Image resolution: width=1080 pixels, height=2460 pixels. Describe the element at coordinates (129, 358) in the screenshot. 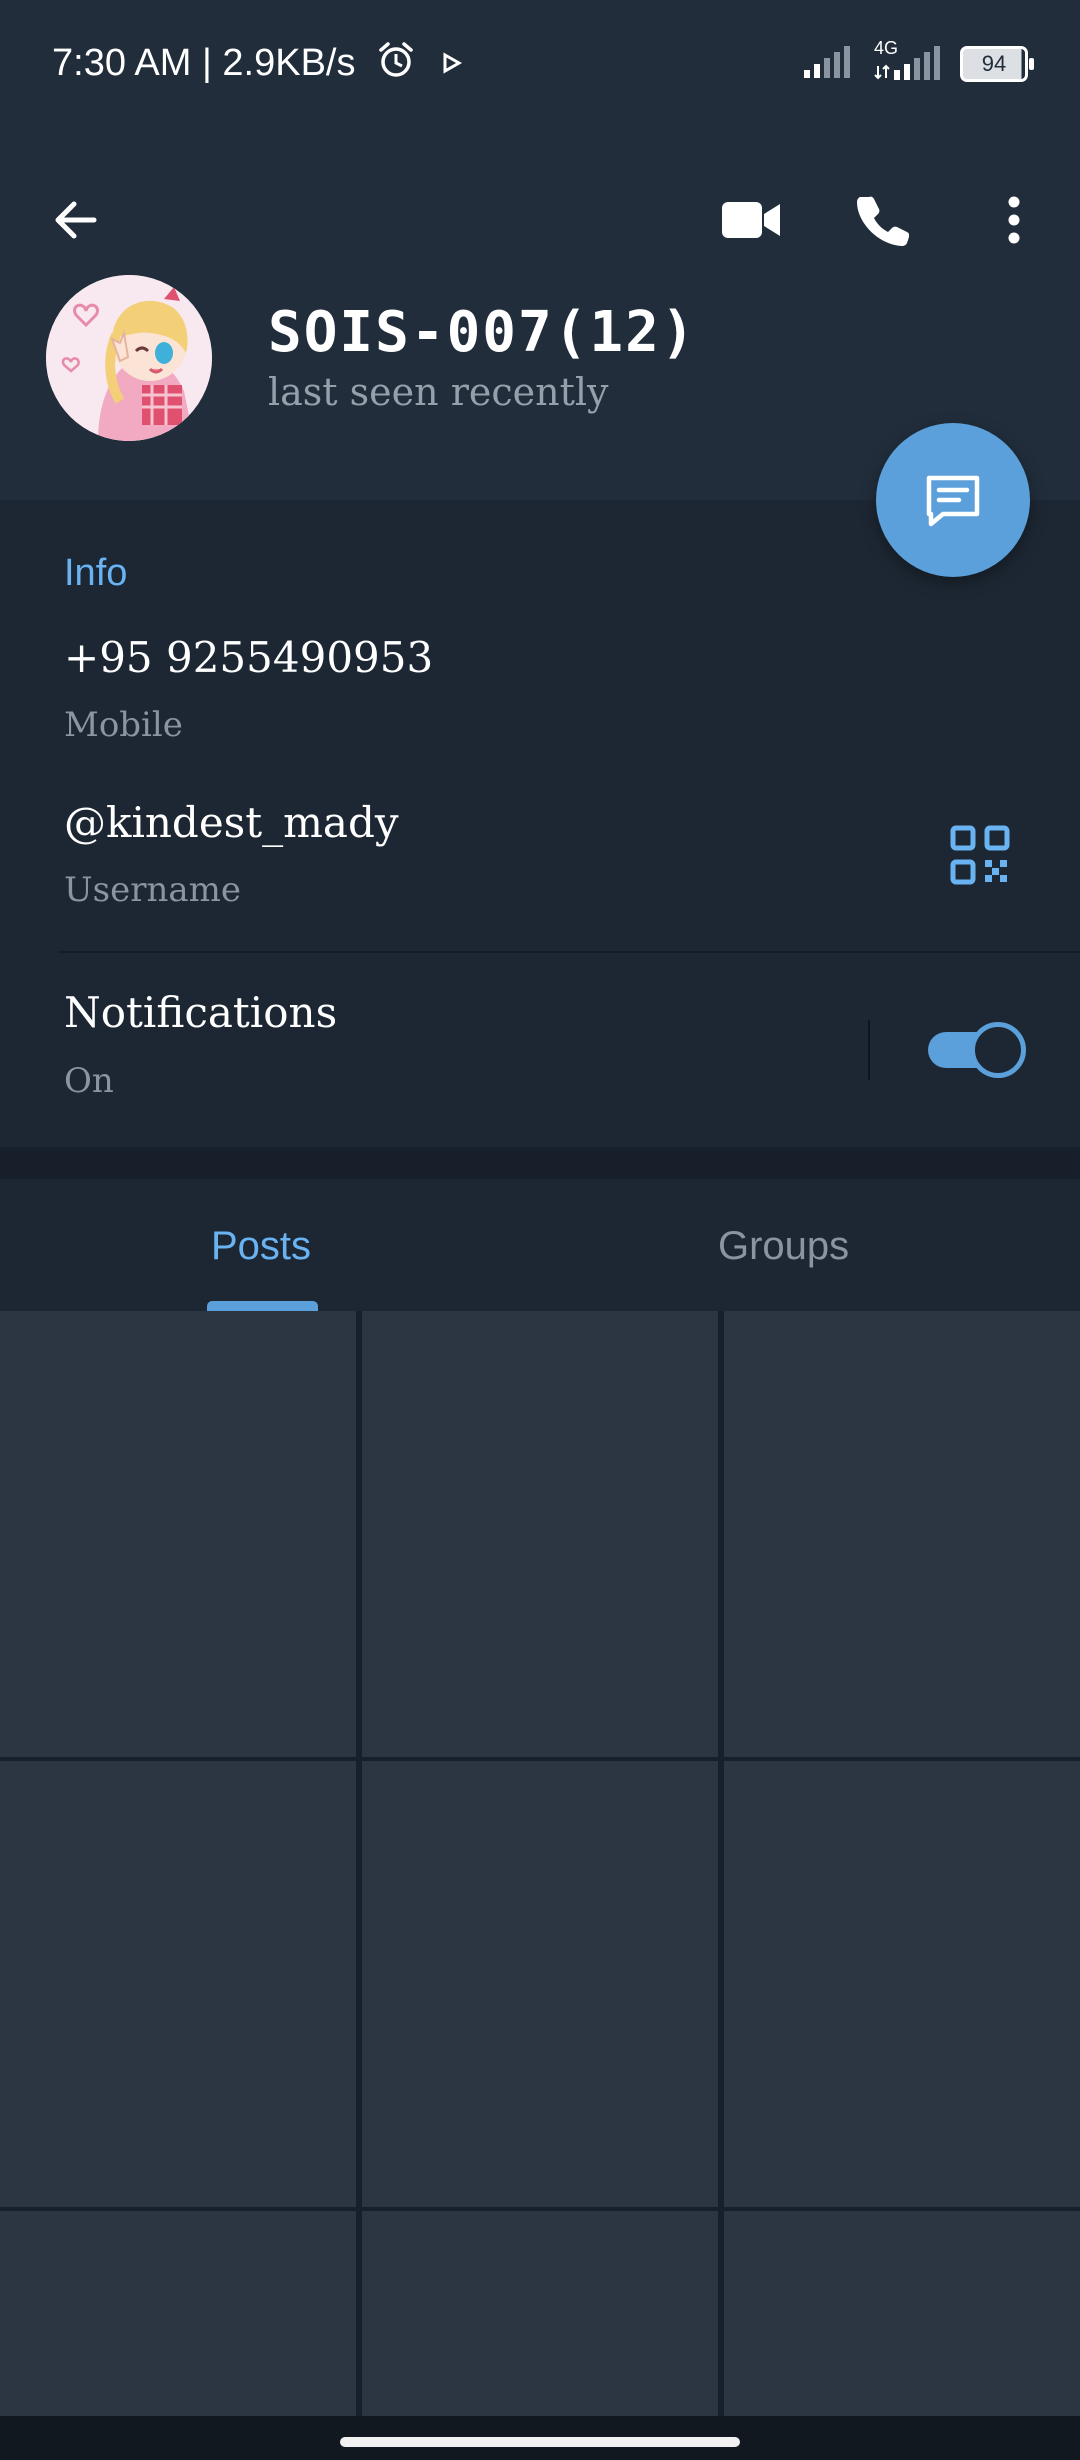

I see `avatar` at that location.